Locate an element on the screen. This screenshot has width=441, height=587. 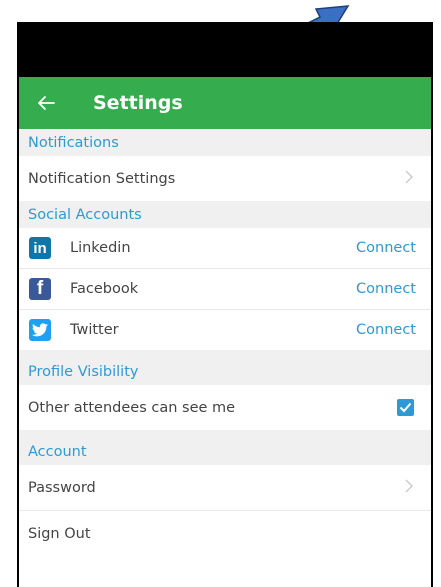
section-header-social-accounts: Social Accounts is located at coordinates (225, 214).